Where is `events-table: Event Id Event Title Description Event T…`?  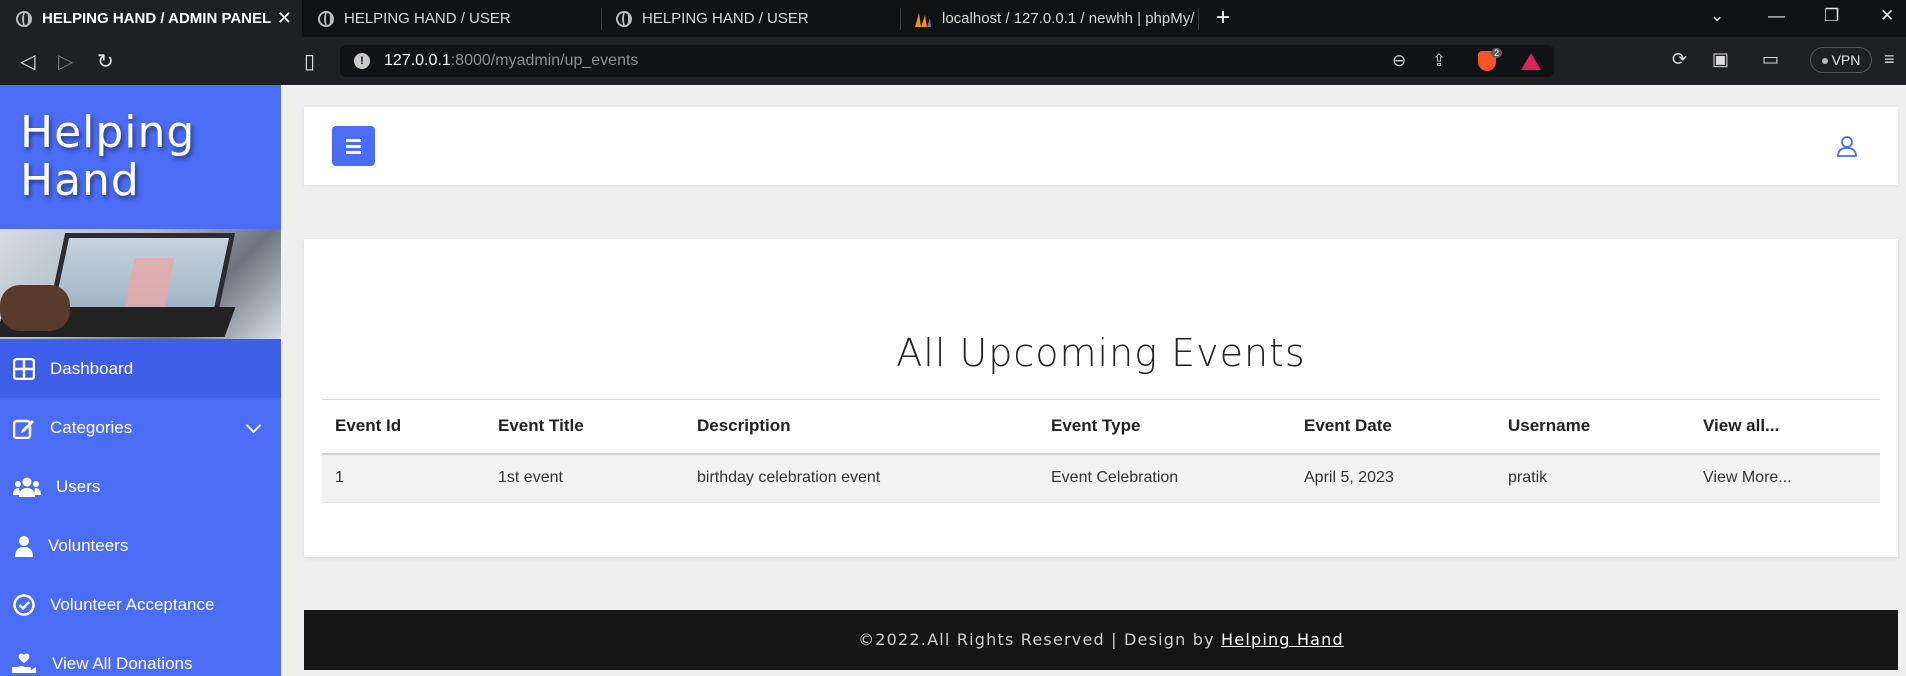
events-table: Event Id Event Title Description Event T… is located at coordinates (1101, 451).